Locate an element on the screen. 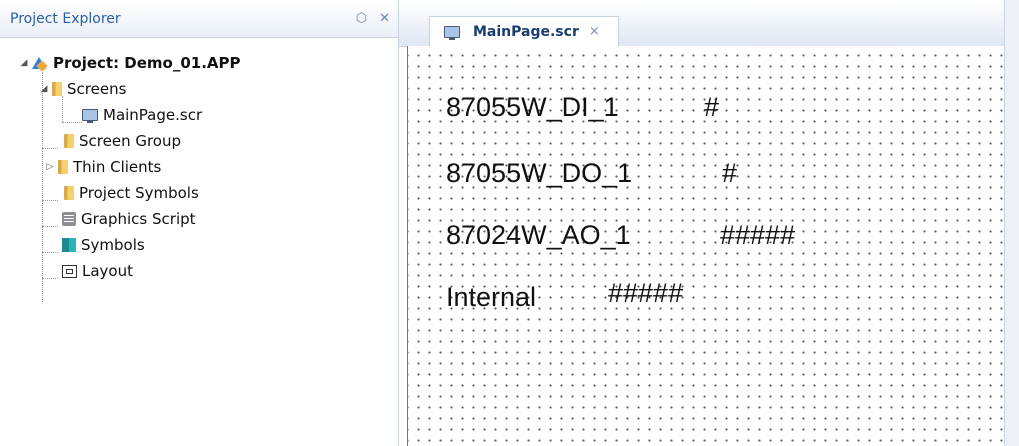  canvas-value-internal: ##### is located at coordinates (645, 293).